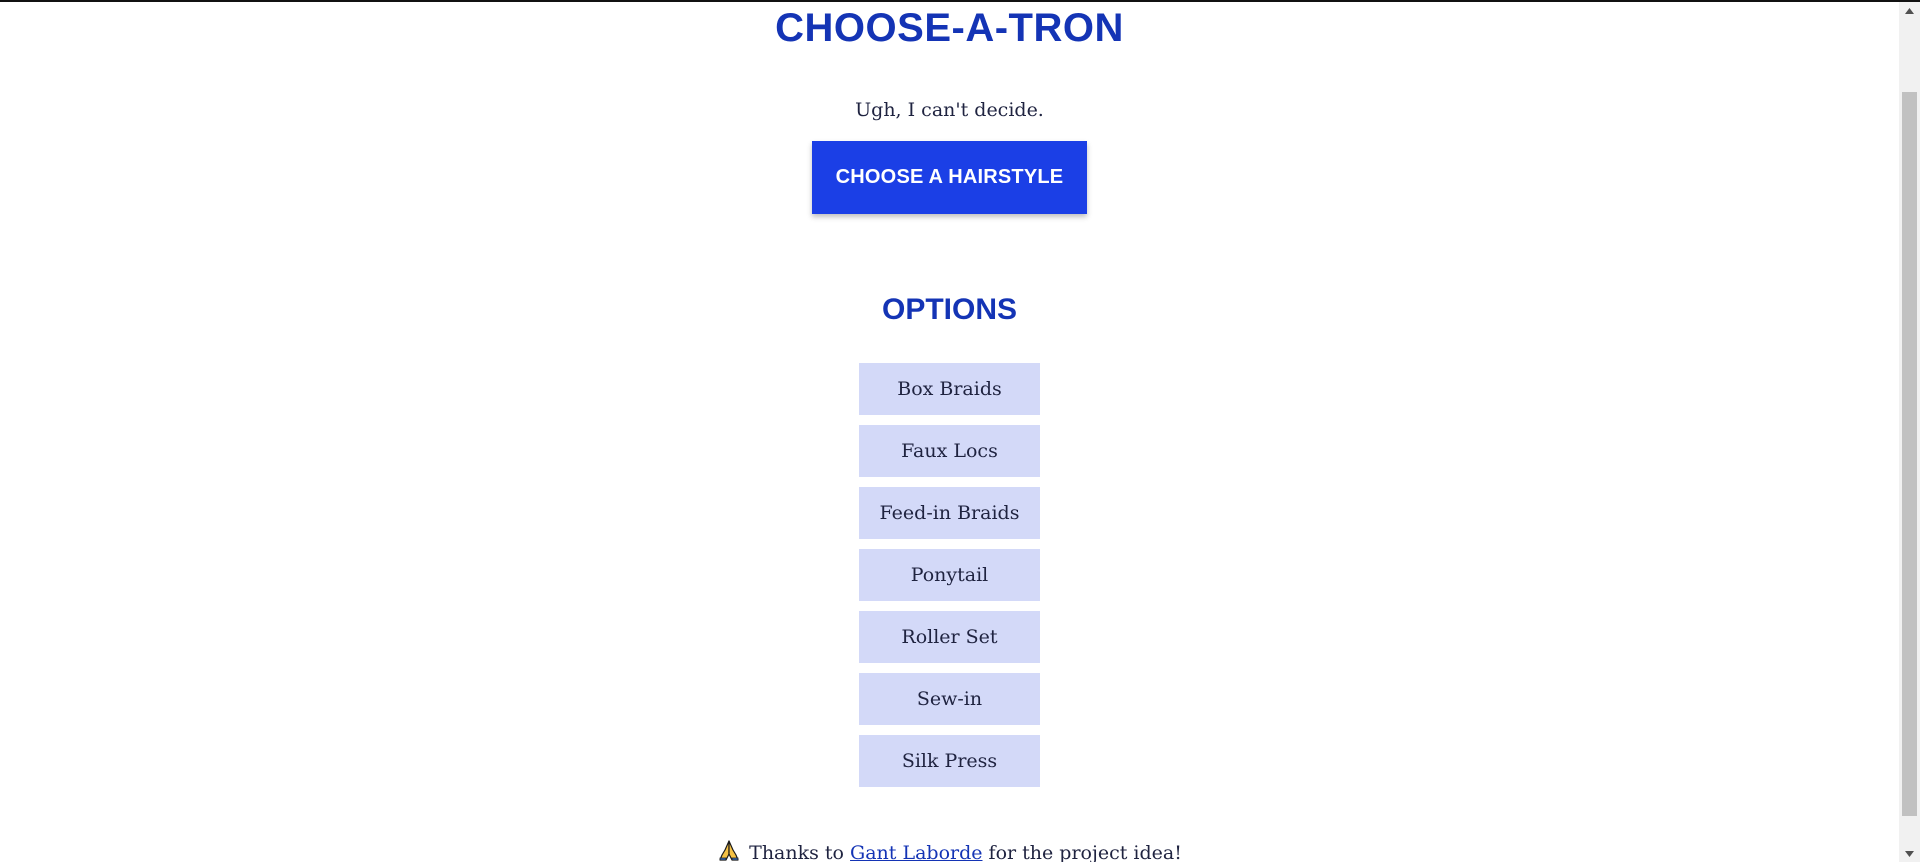 Image resolution: width=1920 pixels, height=862 pixels. What do you see at coordinates (796, 852) in the screenshot?
I see `footer-prefix: Thanks to` at bounding box center [796, 852].